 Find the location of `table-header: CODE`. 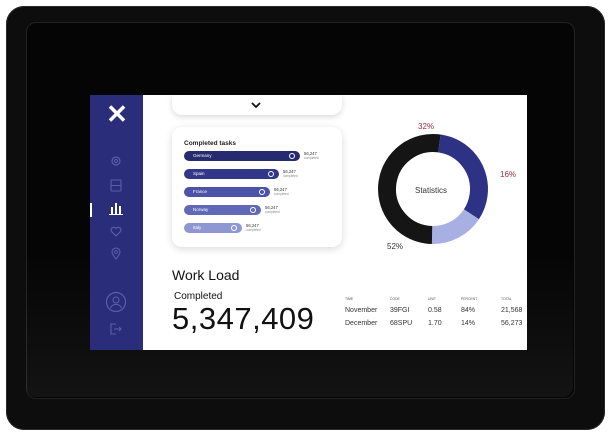

table-header: CODE is located at coordinates (395, 299).